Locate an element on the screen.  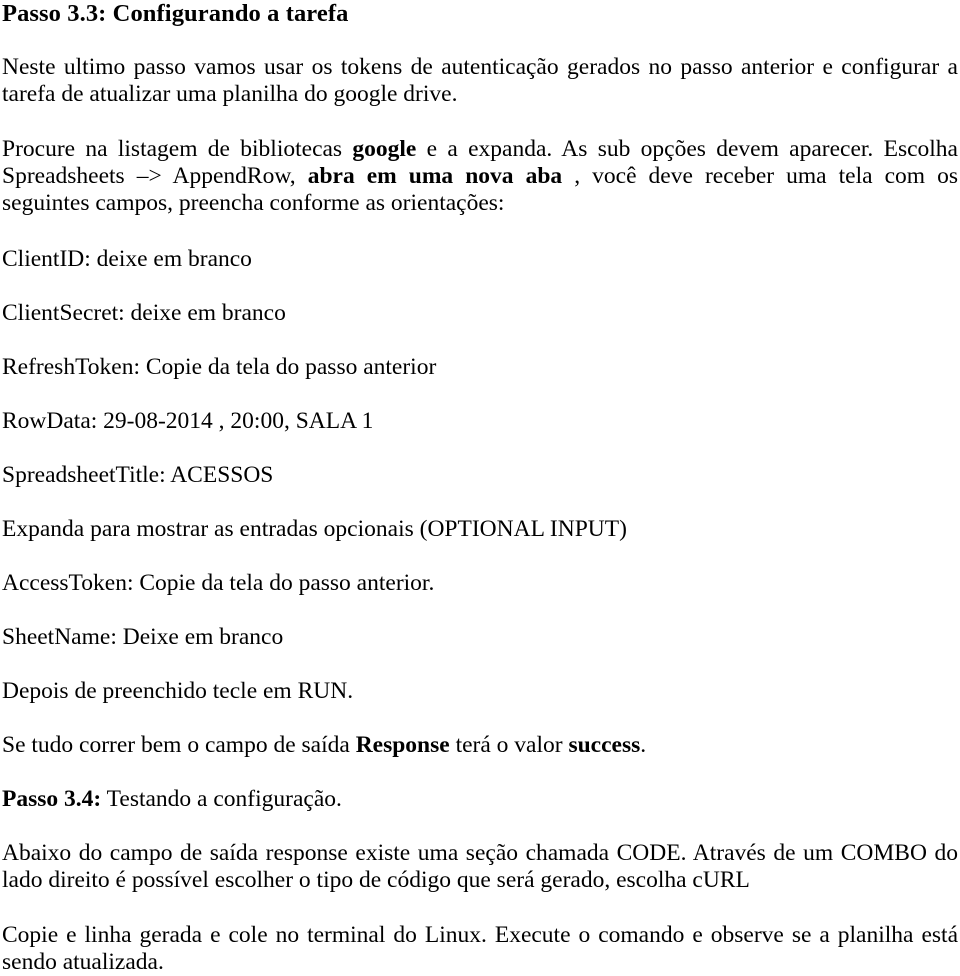
subheading-rest: Testando a configuração. is located at coordinates (221, 799).